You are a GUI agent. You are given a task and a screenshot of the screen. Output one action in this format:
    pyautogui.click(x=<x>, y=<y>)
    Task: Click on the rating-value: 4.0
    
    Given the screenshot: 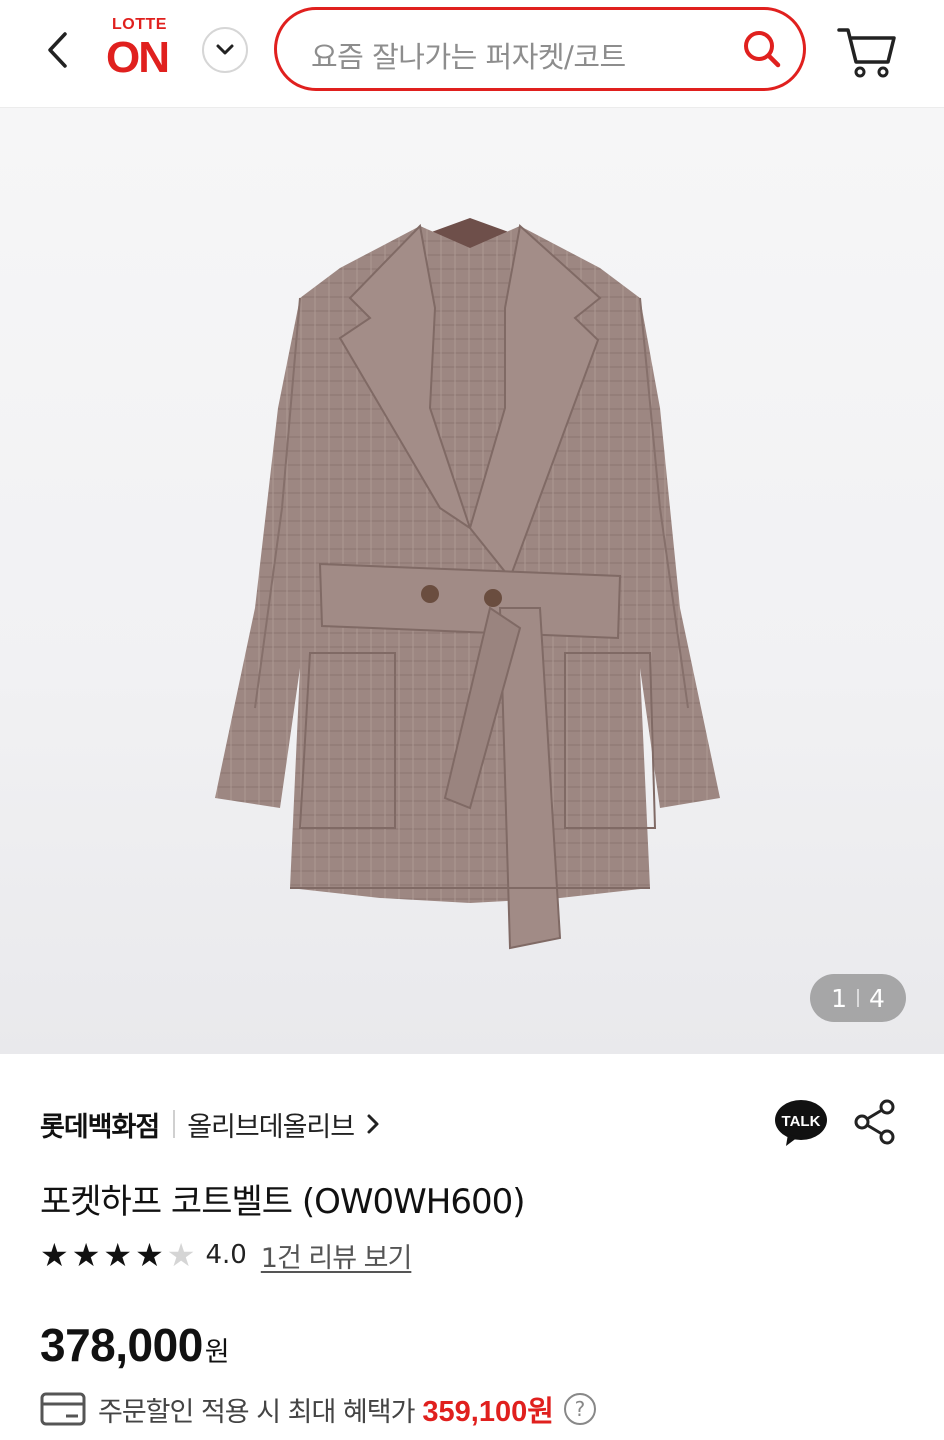 What is the action you would take?
    pyautogui.click(x=226, y=1255)
    